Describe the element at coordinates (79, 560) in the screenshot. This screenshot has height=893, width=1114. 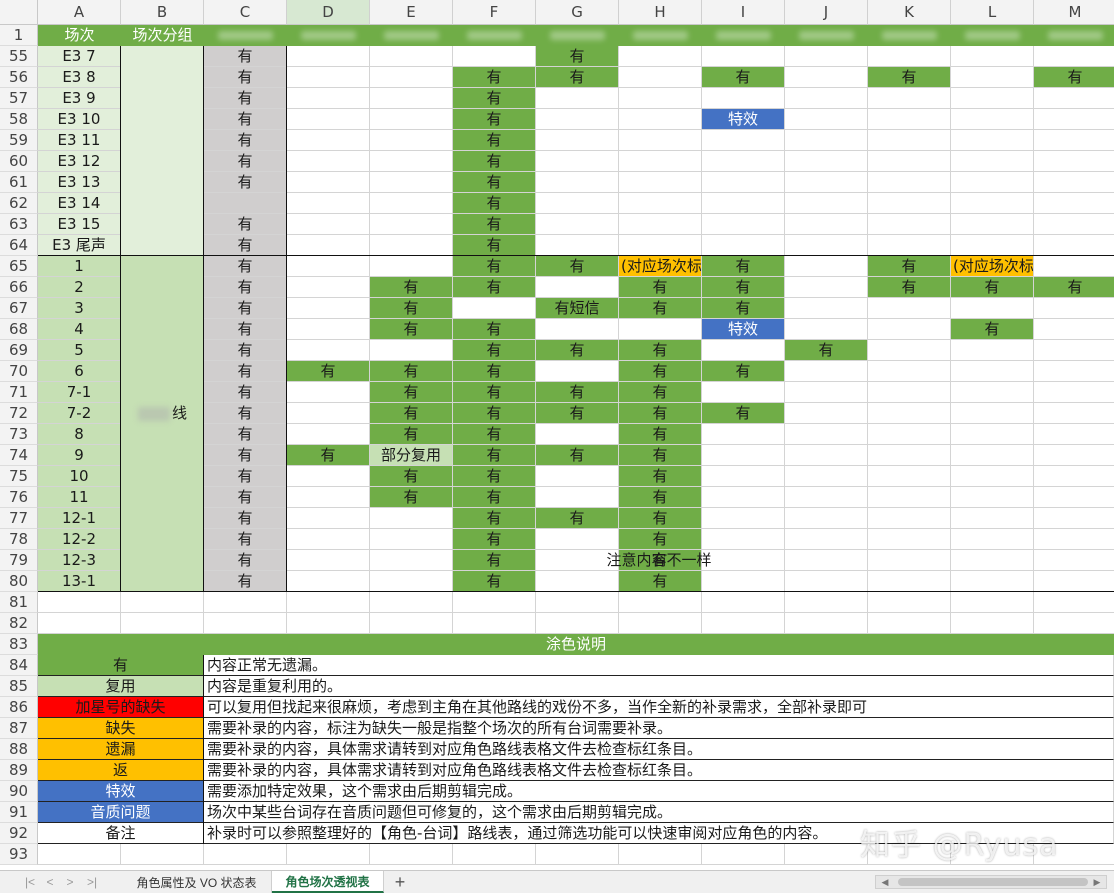
I see `scene-cell: 12-3` at that location.